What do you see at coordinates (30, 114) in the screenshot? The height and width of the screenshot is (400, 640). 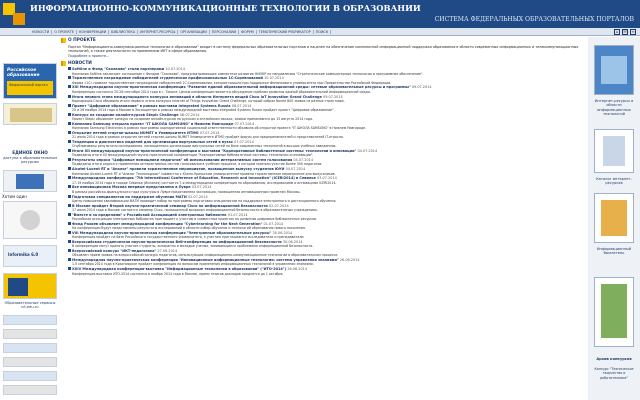 I see `portal-banner` at bounding box center [30, 114].